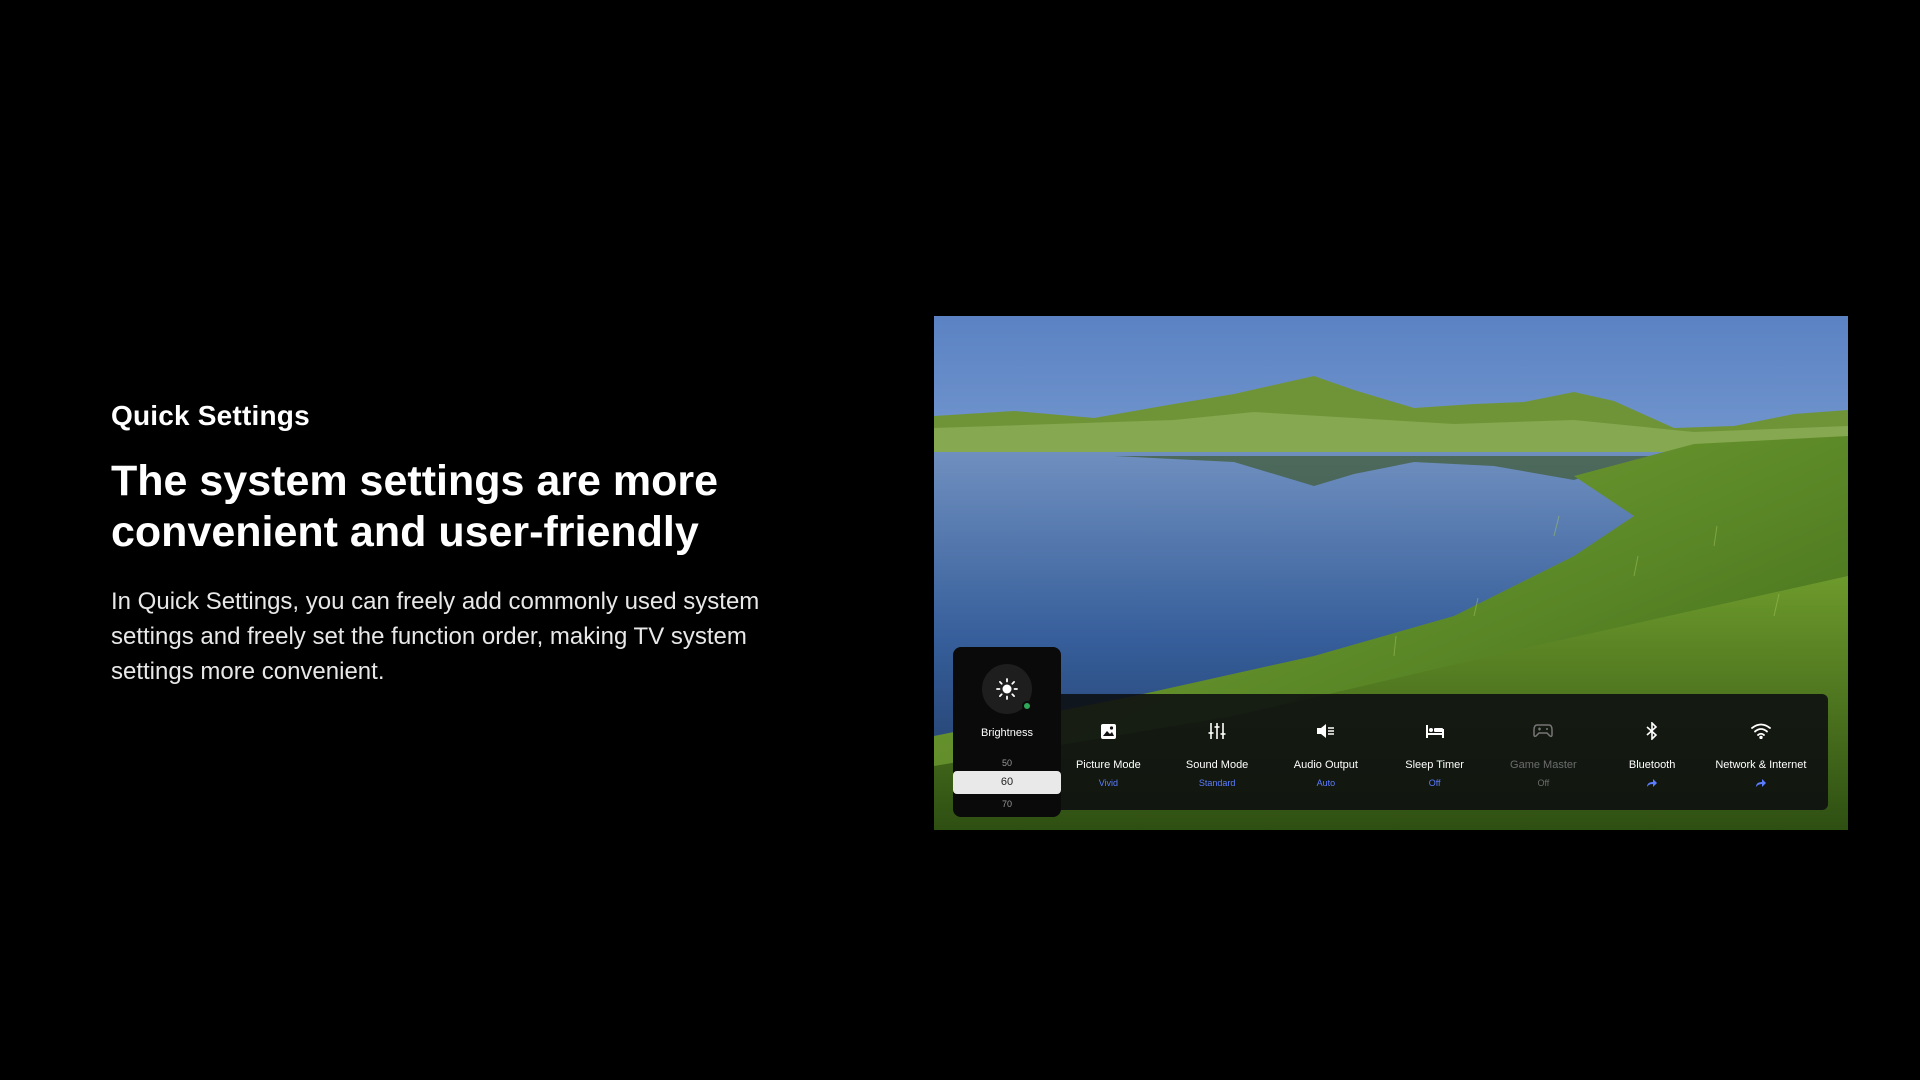  What do you see at coordinates (1217, 731) in the screenshot?
I see `equalizer-icon` at bounding box center [1217, 731].